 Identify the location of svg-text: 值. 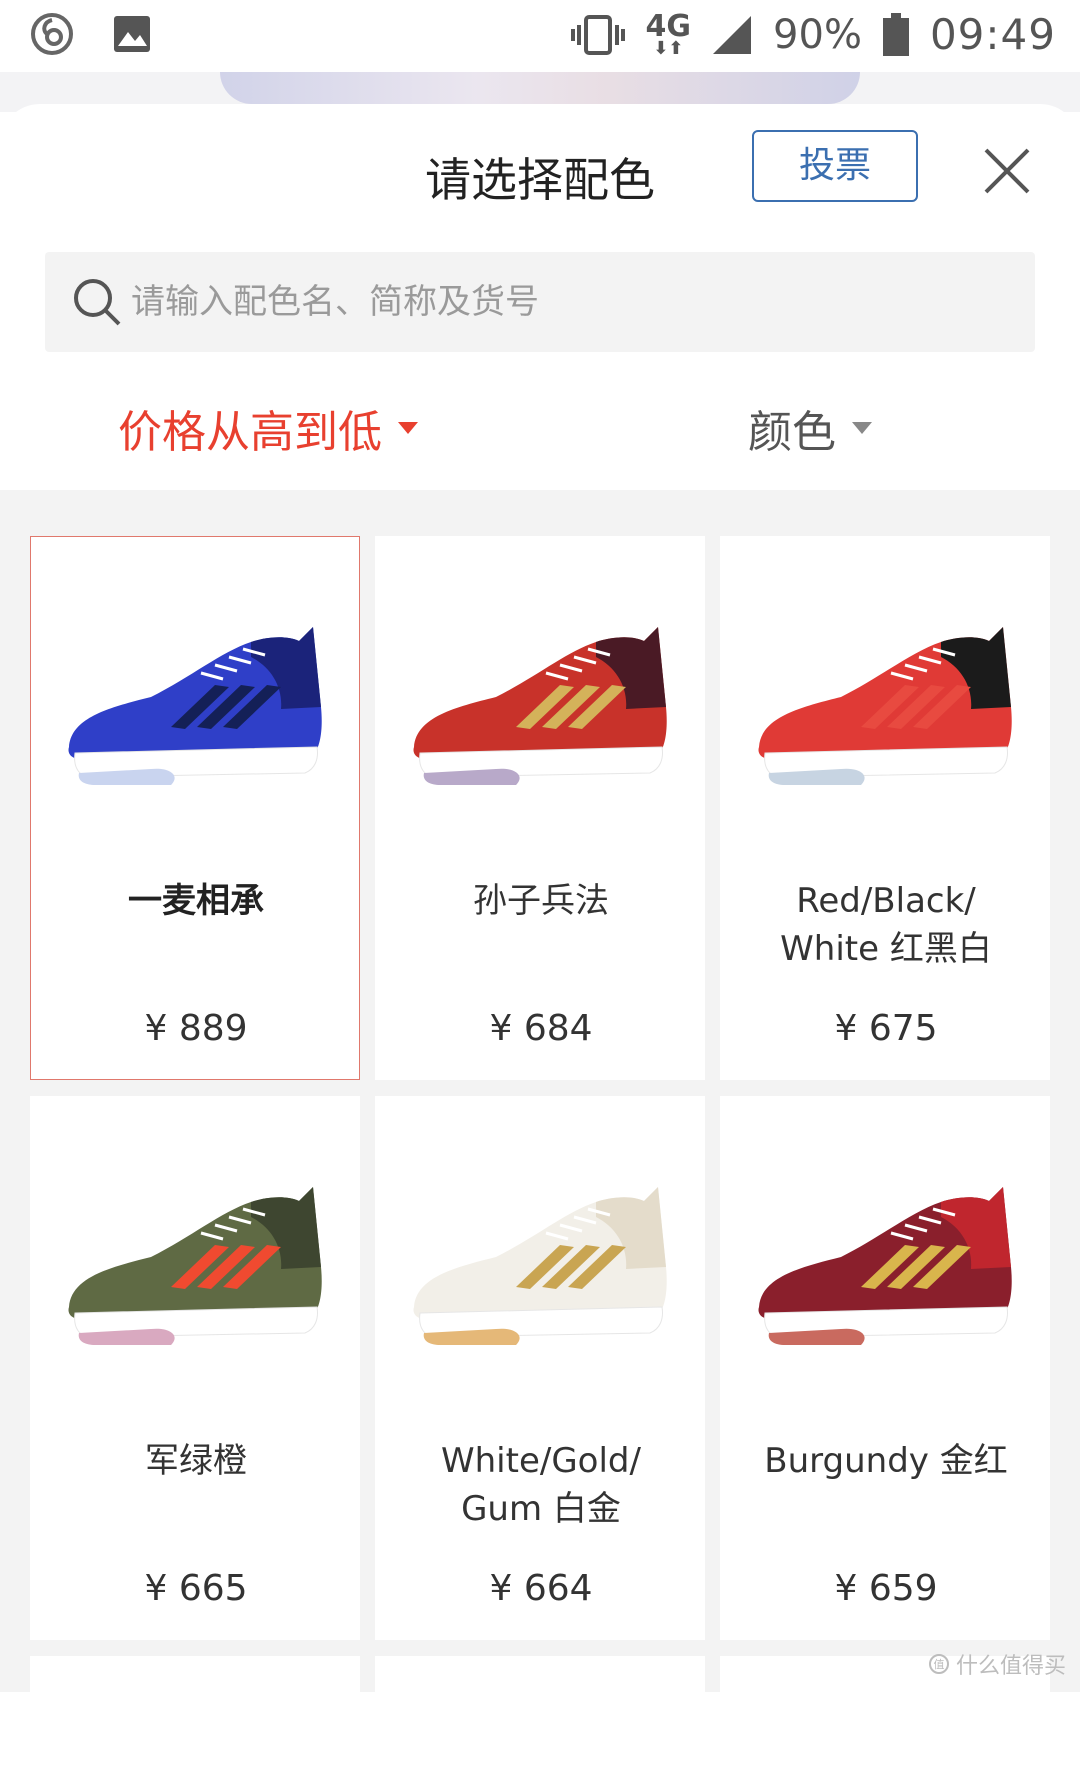
(938, 1664).